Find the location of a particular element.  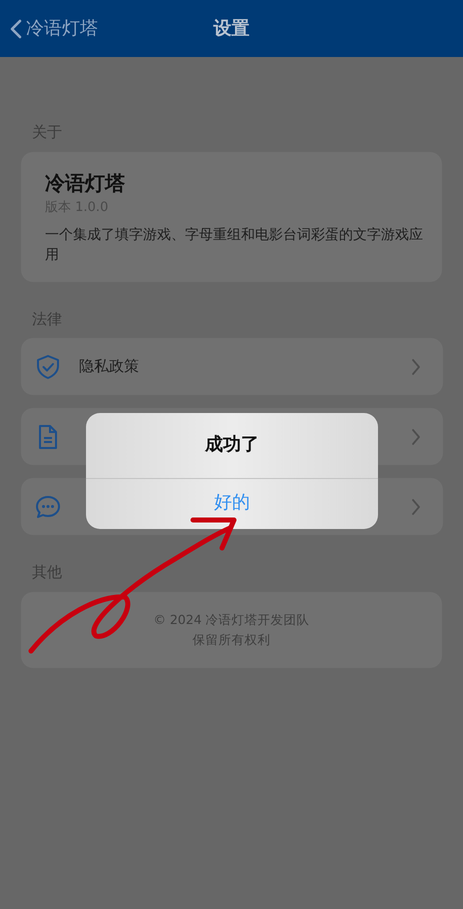

ok-button: 好的 is located at coordinates (232, 503).